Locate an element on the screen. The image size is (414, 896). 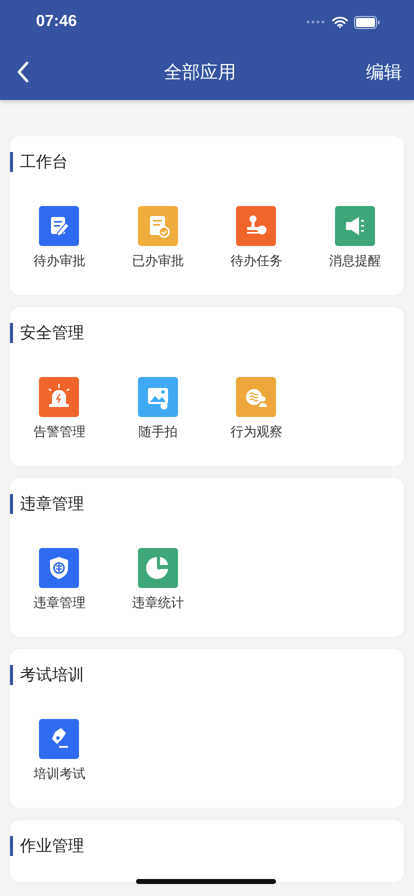
app-shortcut: 行为观察 is located at coordinates (256, 408).